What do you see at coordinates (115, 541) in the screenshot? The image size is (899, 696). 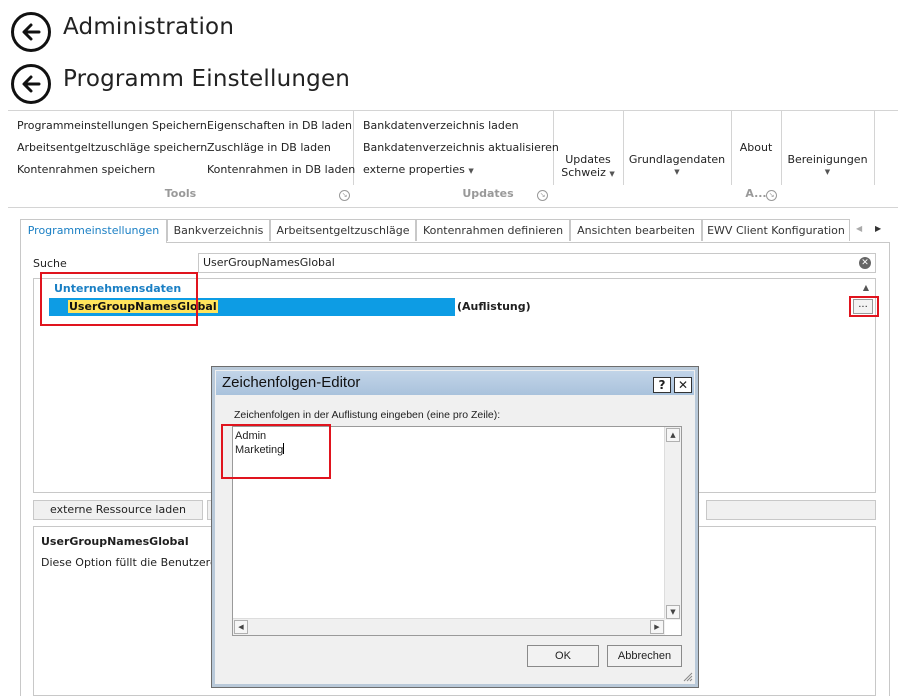 I see `description-title: UserGroupNamesGlobal` at bounding box center [115, 541].